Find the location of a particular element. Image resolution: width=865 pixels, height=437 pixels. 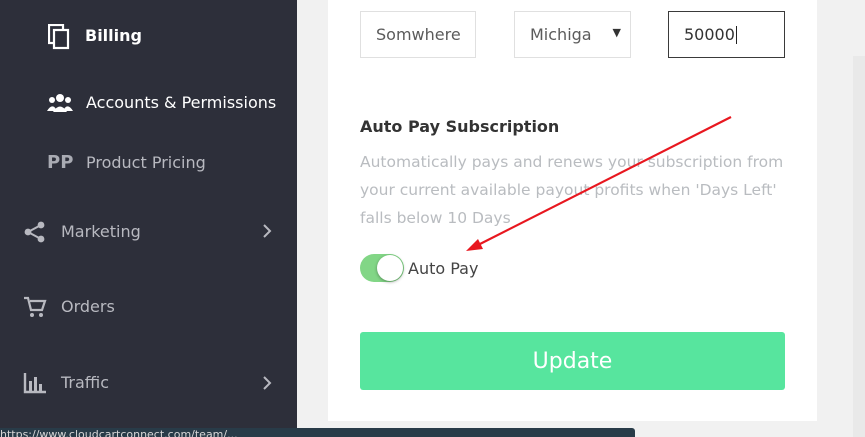

sidebar-item-label: Product Pricing is located at coordinates (146, 162).